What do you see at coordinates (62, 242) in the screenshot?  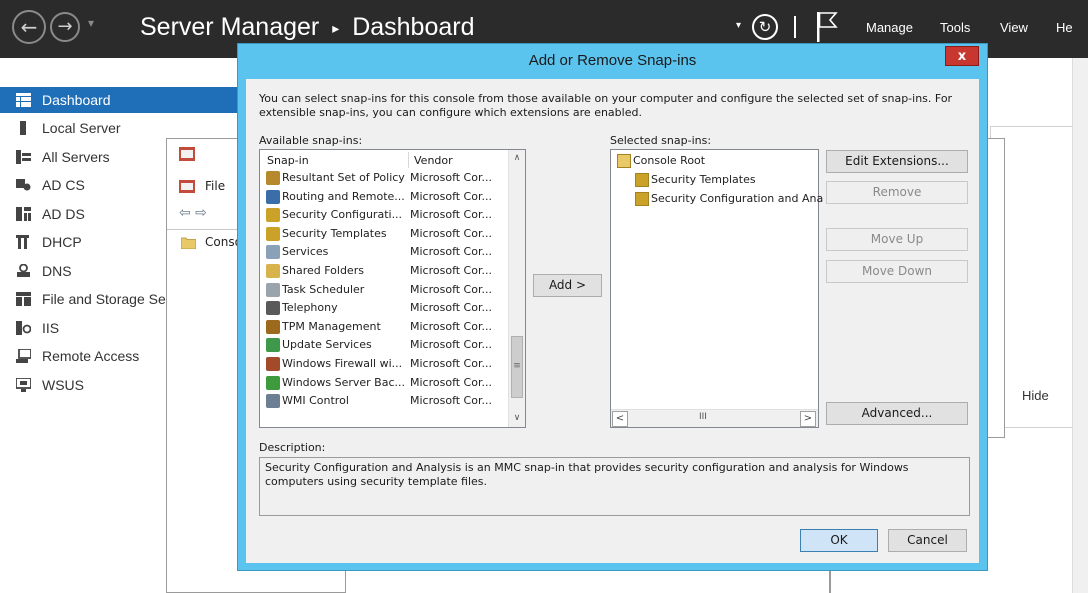 I see `sidebar-item-label: DHCP` at bounding box center [62, 242].